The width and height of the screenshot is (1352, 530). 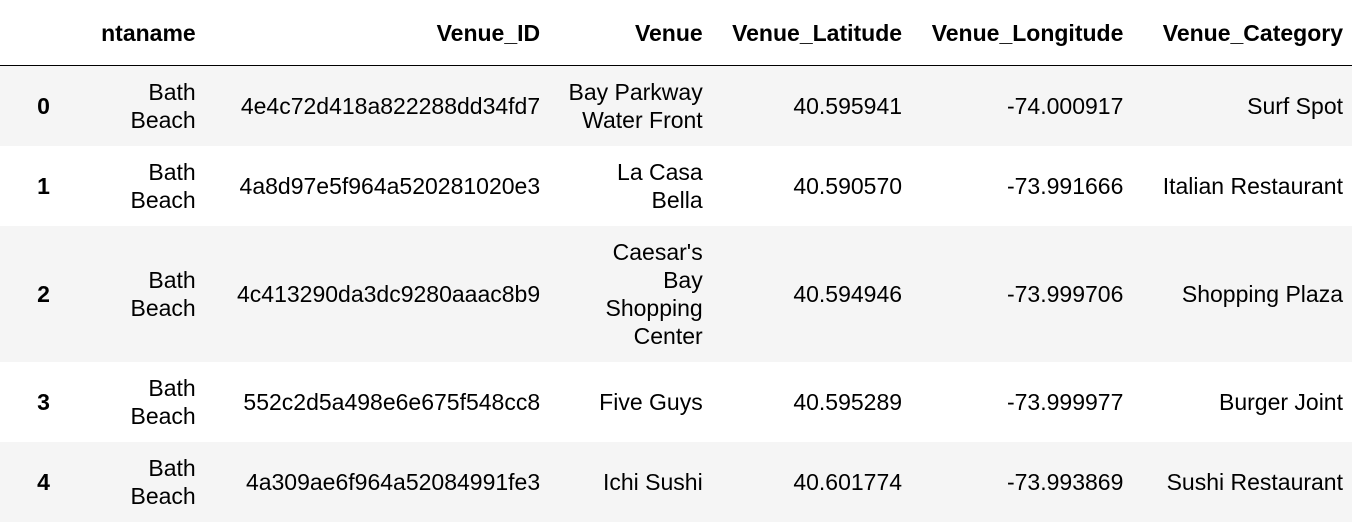 What do you see at coordinates (389, 294) in the screenshot?
I see `cell-venue-id: 4c413290da3dc9280aaac8b9` at bounding box center [389, 294].